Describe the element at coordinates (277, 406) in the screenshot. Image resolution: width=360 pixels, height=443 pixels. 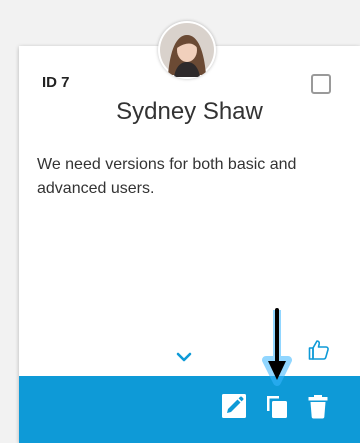
I see `copy-icon` at that location.